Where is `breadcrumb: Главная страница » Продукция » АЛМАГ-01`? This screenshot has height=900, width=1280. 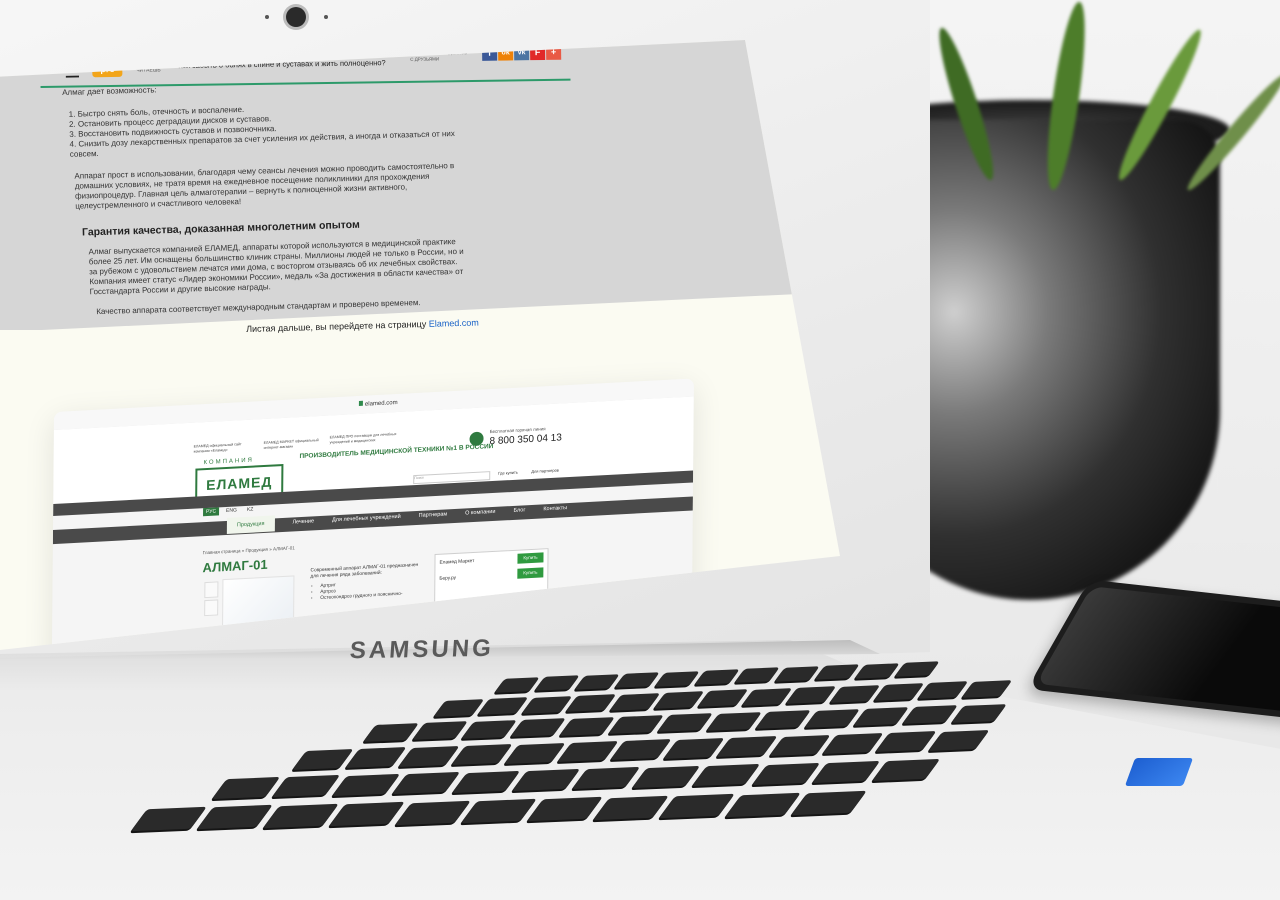
breadcrumb: Главная страница » Продукция » АЛМАГ-01 is located at coordinates (249, 550).